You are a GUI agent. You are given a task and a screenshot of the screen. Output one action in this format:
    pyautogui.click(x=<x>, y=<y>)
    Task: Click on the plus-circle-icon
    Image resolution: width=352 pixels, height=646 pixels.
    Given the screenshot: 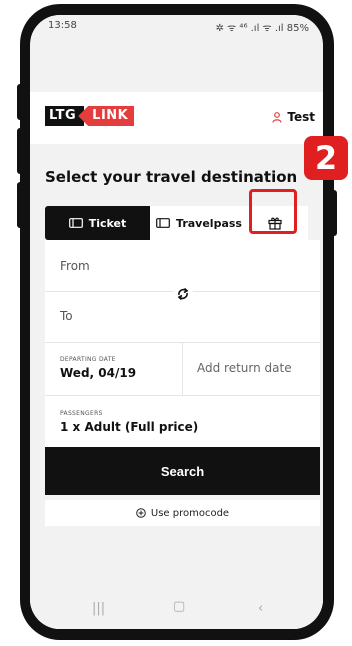 What is the action you would take?
    pyautogui.click(x=141, y=513)
    